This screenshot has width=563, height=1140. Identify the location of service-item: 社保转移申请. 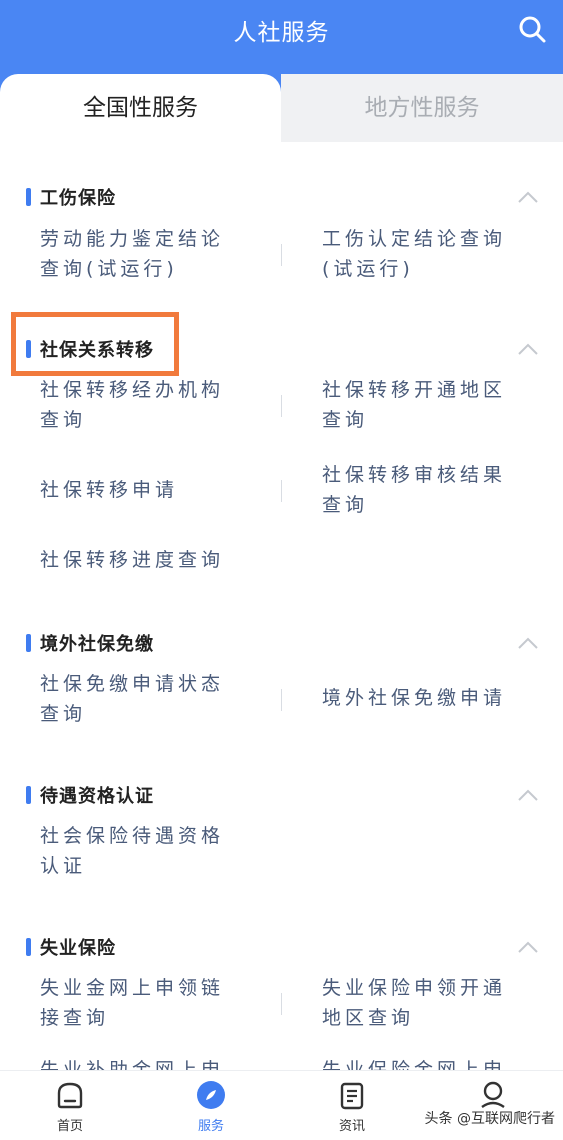
(109, 490).